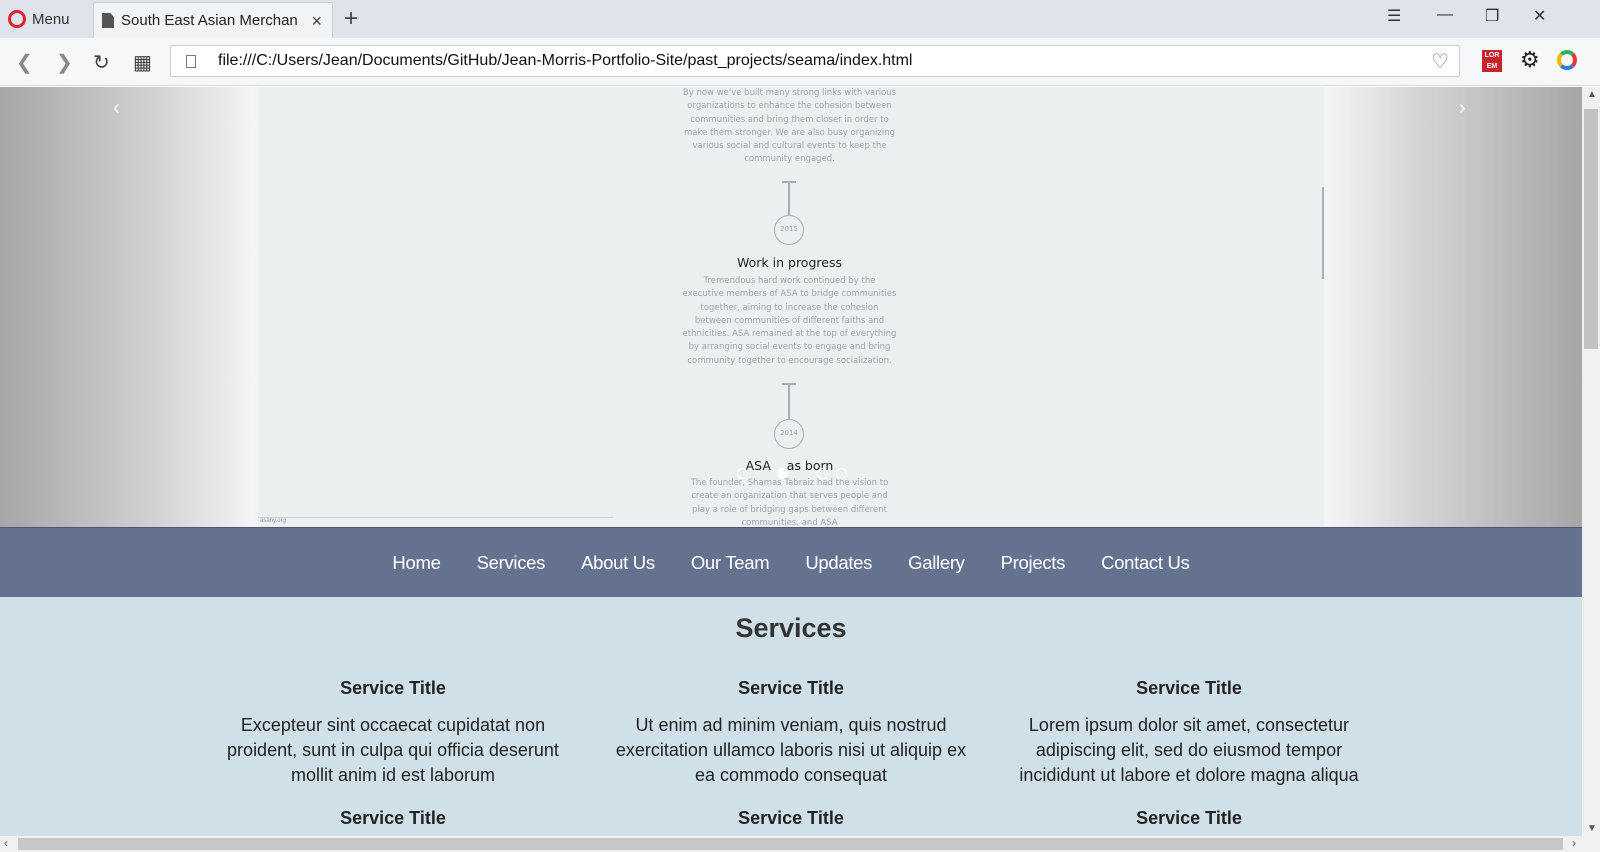 This screenshot has height=852, width=1600. Describe the element at coordinates (1592, 828) in the screenshot. I see `scroll-down-icon: ▼` at that location.